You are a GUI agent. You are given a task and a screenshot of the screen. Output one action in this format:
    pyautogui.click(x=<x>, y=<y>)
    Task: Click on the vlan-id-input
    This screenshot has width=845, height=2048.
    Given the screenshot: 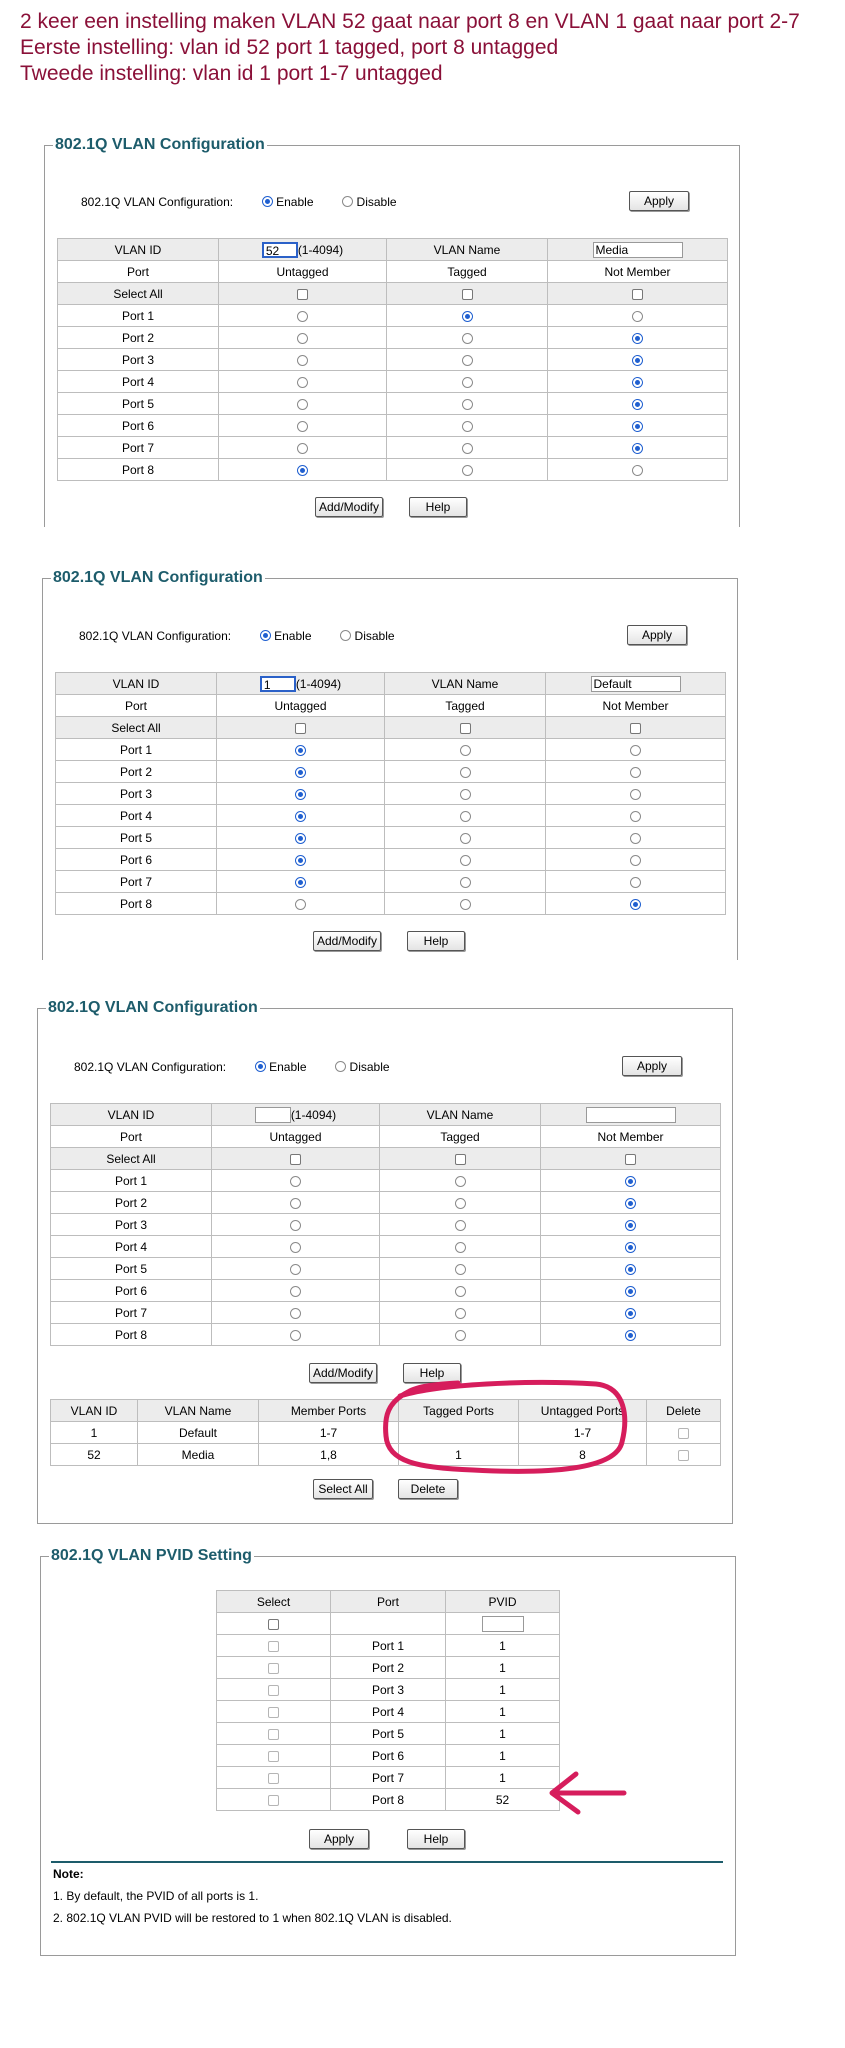 What is the action you would take?
    pyautogui.click(x=272, y=1114)
    